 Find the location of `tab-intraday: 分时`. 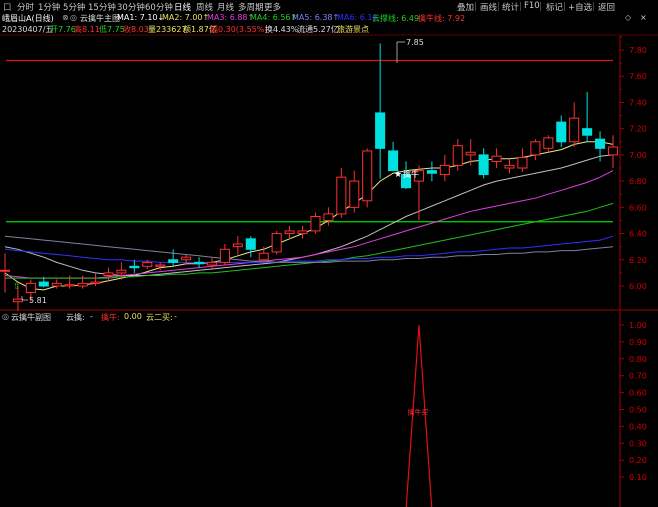

tab-intraday: 分时 is located at coordinates (25, 7).